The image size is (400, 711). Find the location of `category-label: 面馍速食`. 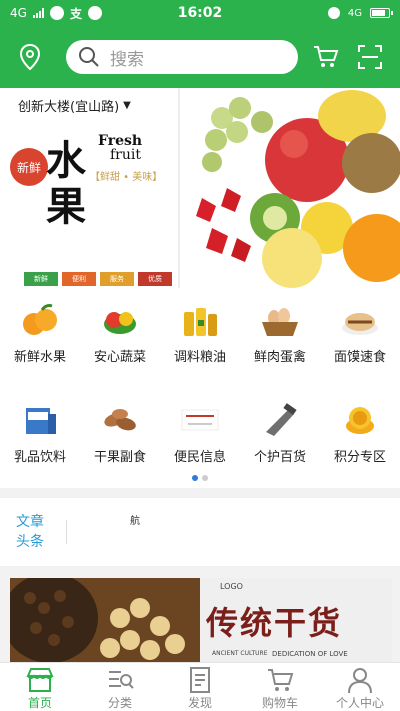

category-label: 面馍速食 is located at coordinates (359, 357).